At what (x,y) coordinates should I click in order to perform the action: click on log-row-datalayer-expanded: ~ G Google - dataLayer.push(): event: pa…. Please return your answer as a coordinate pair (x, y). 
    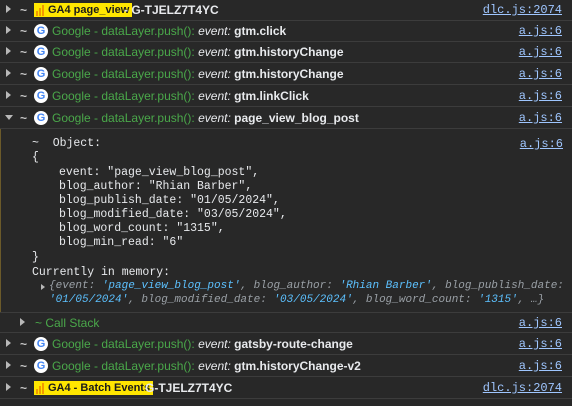
    Looking at the image, I should click on (286, 118).